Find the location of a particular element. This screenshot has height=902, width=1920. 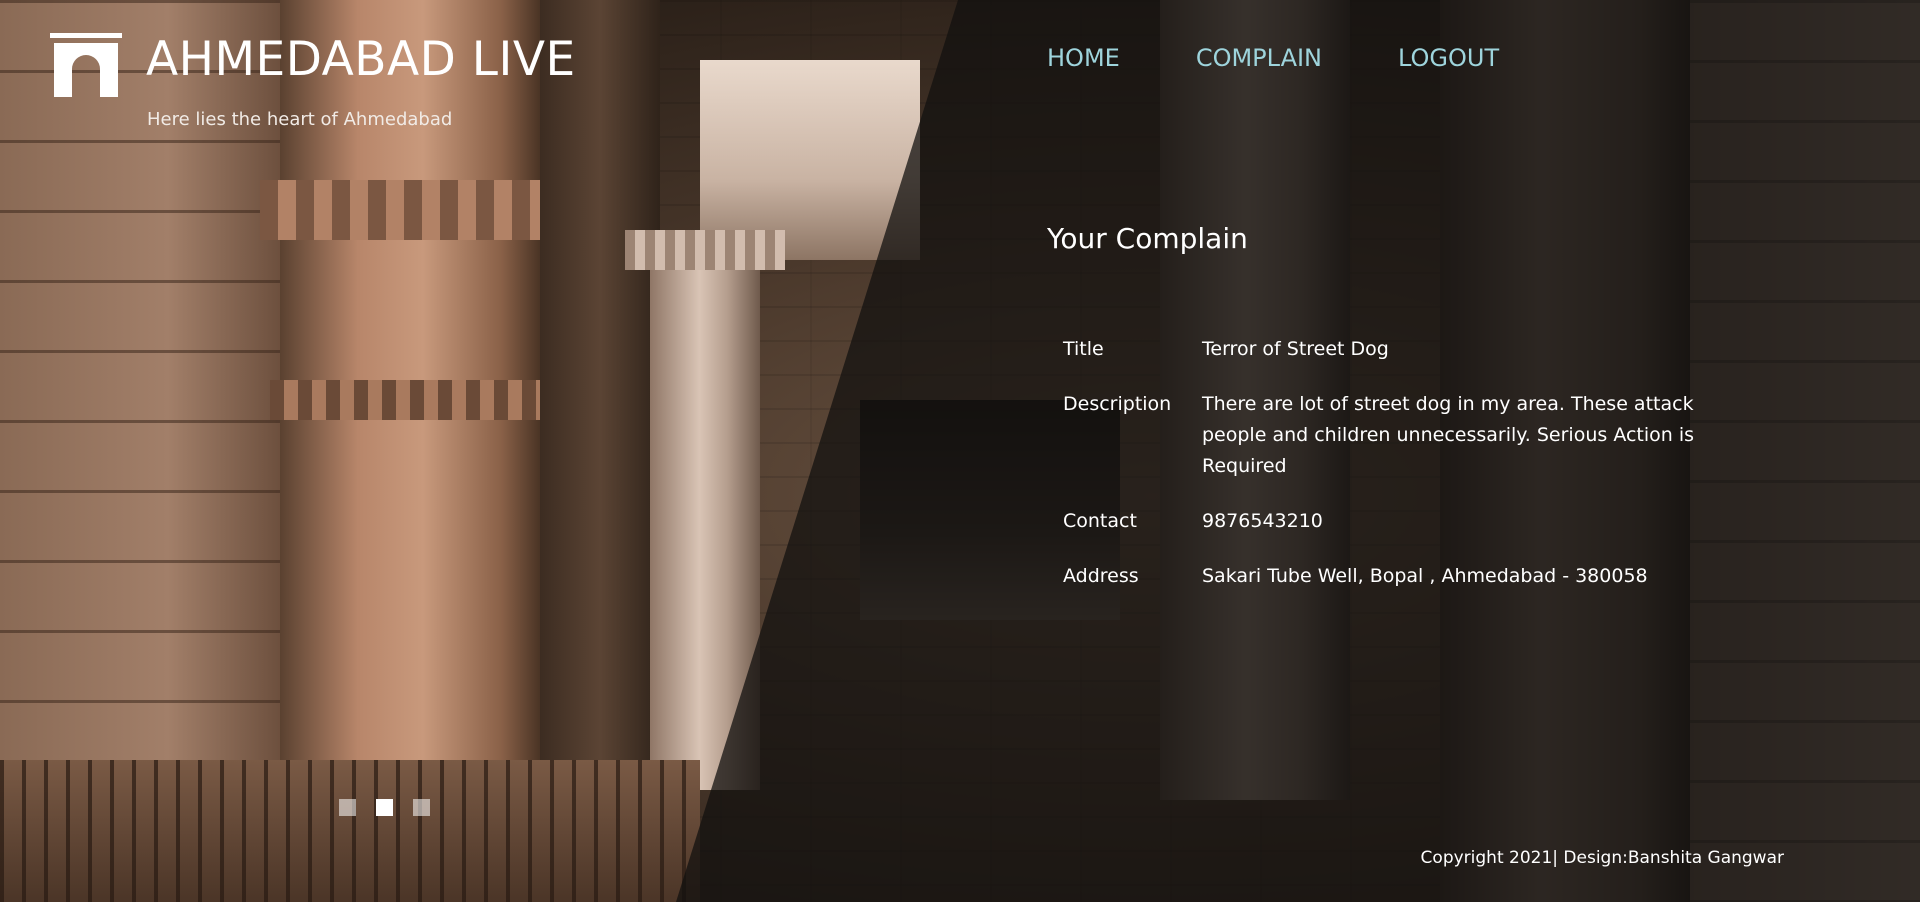

slider-dots is located at coordinates (384, 807).